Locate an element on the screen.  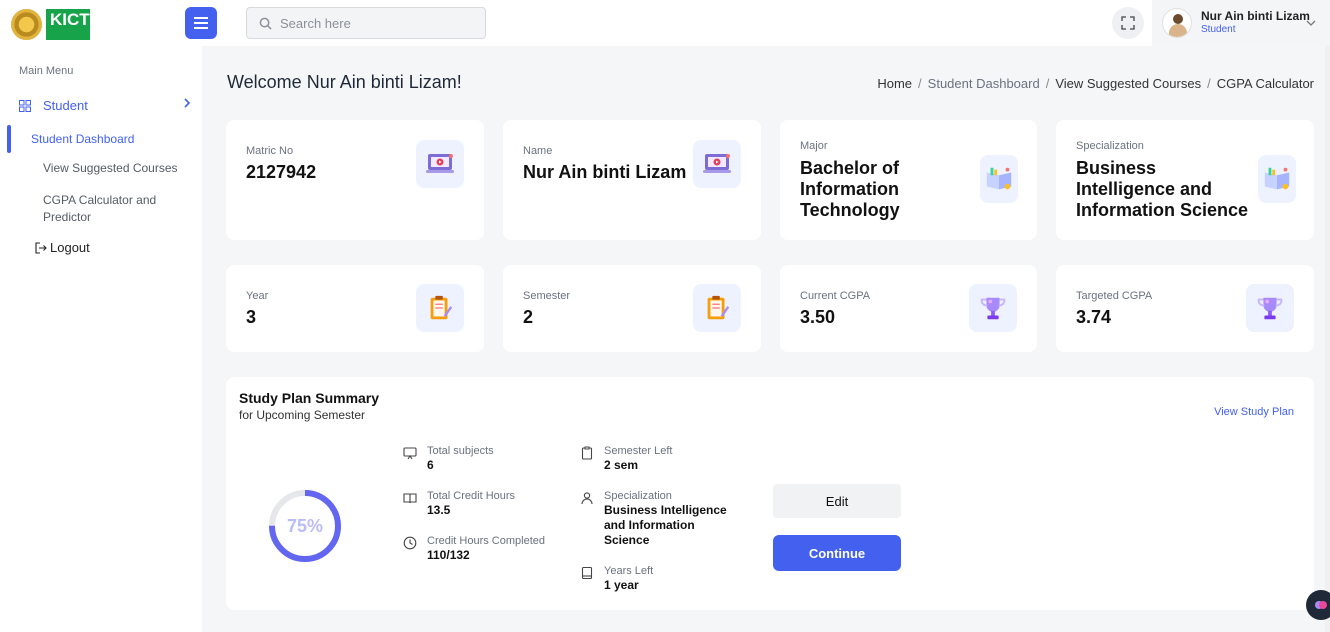
breadcrumb-view-suggested-courses: View Suggested Courses is located at coordinates (1128, 83).